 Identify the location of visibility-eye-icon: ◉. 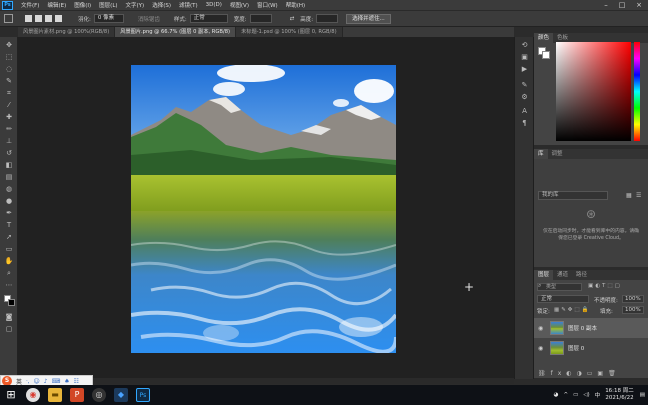
(542, 328).